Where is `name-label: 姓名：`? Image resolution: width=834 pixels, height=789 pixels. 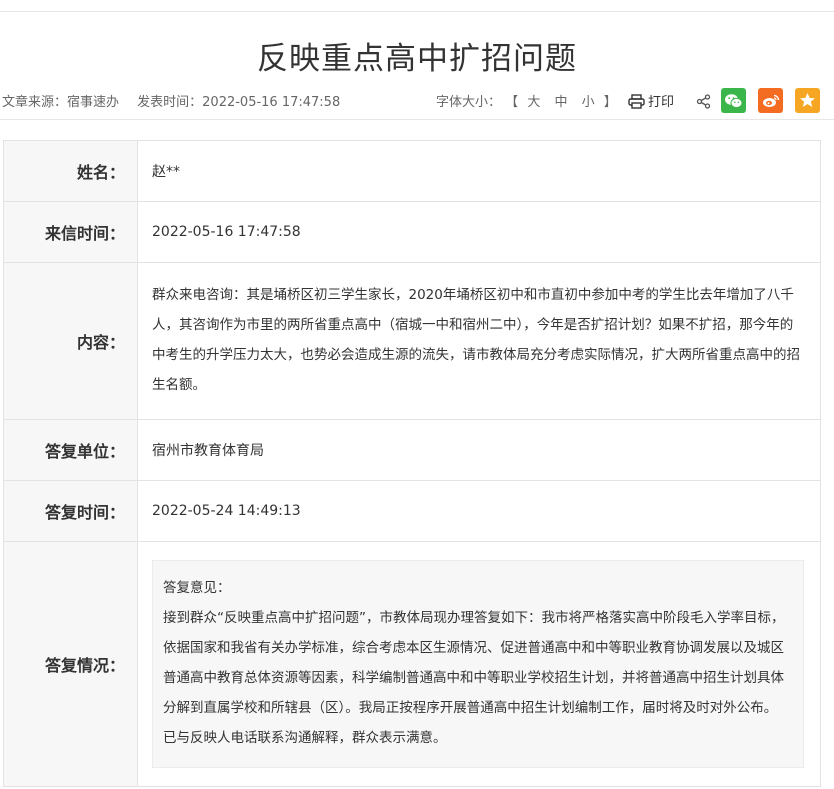 name-label: 姓名： is located at coordinates (70, 171).